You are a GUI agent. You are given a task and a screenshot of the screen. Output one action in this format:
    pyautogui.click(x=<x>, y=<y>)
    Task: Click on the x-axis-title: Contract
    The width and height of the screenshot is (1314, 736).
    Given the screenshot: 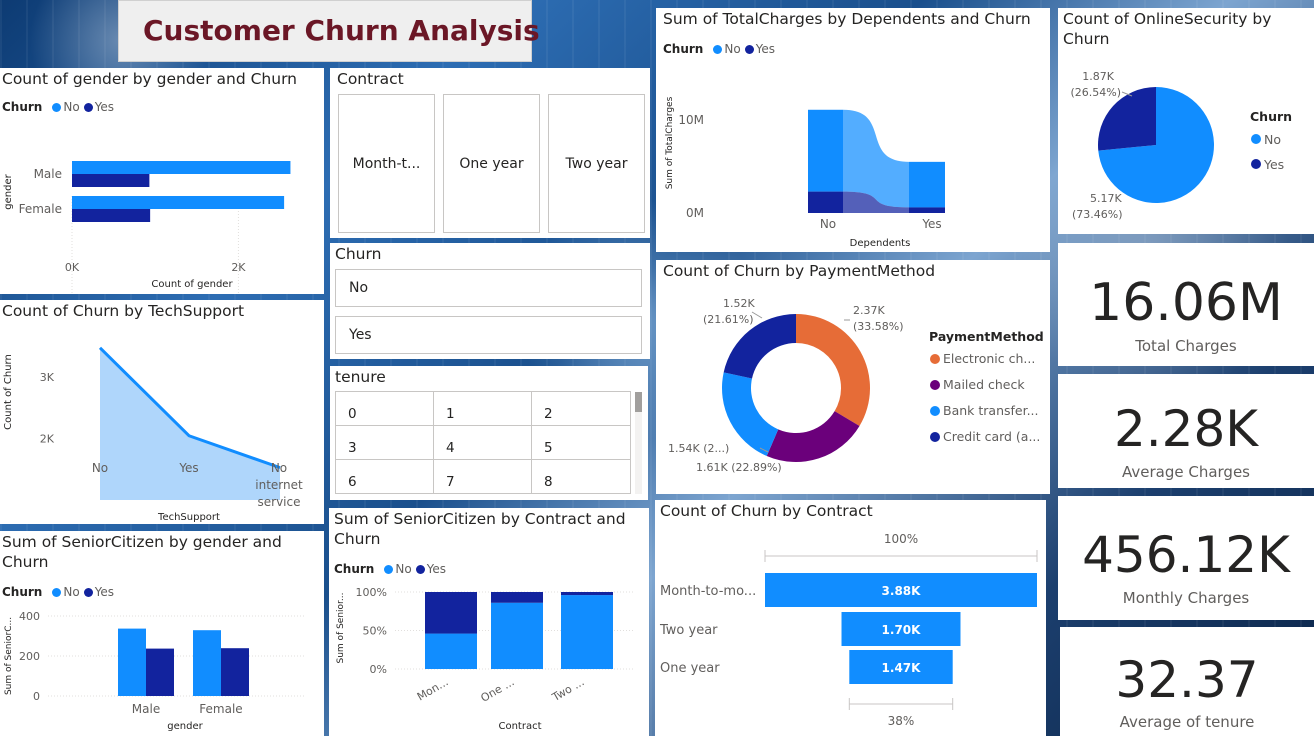 What is the action you would take?
    pyautogui.click(x=519, y=726)
    